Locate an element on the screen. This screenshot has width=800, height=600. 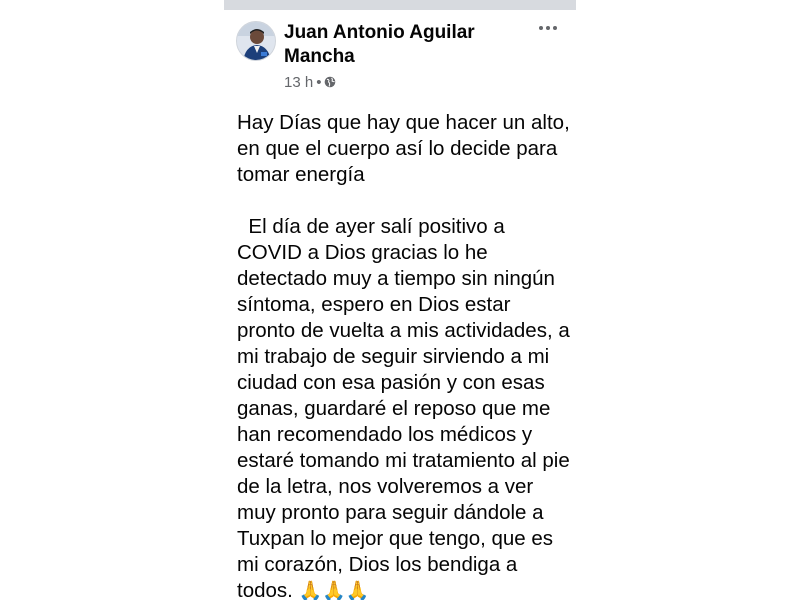
praying-hands-emoji: 🙏🙏🙏 is located at coordinates (334, 590).